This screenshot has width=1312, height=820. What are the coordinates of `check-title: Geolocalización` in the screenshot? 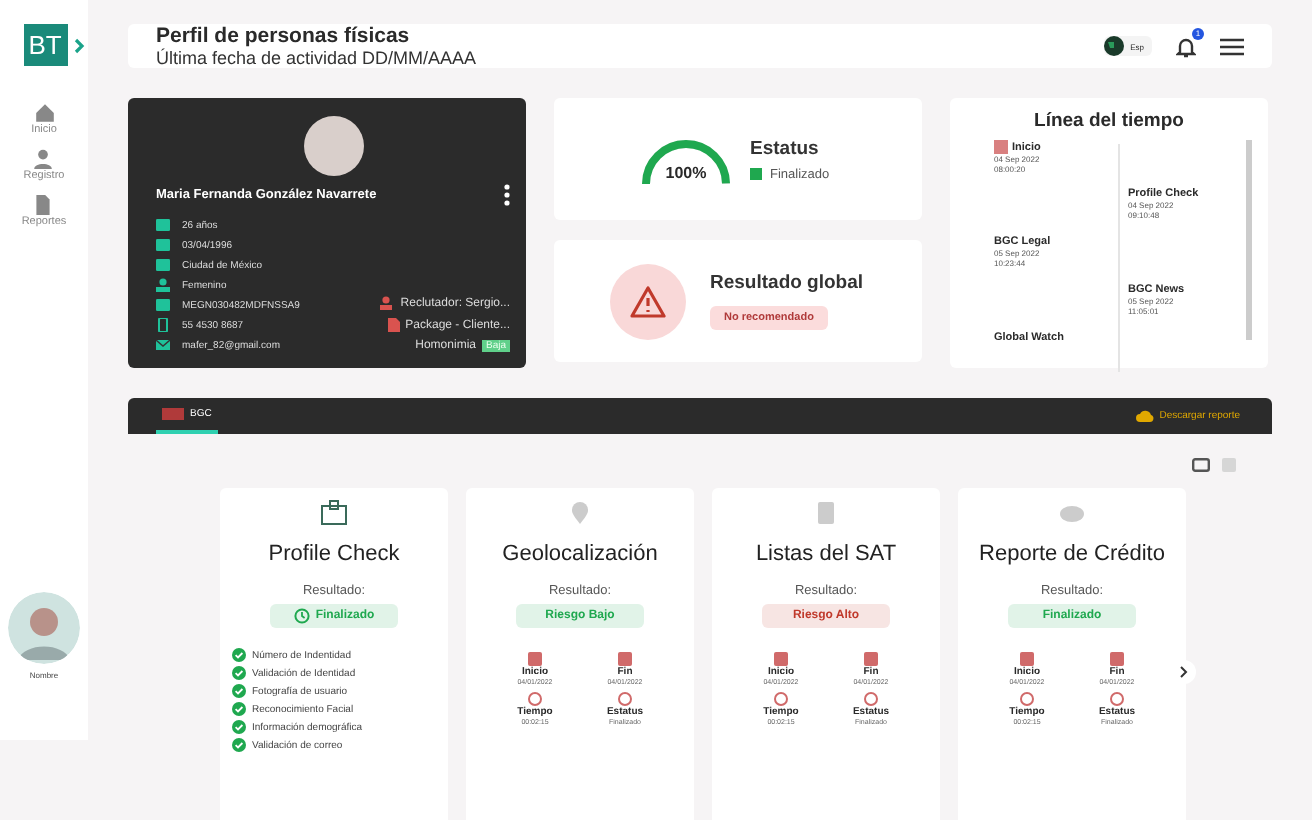 It's located at (580, 554).